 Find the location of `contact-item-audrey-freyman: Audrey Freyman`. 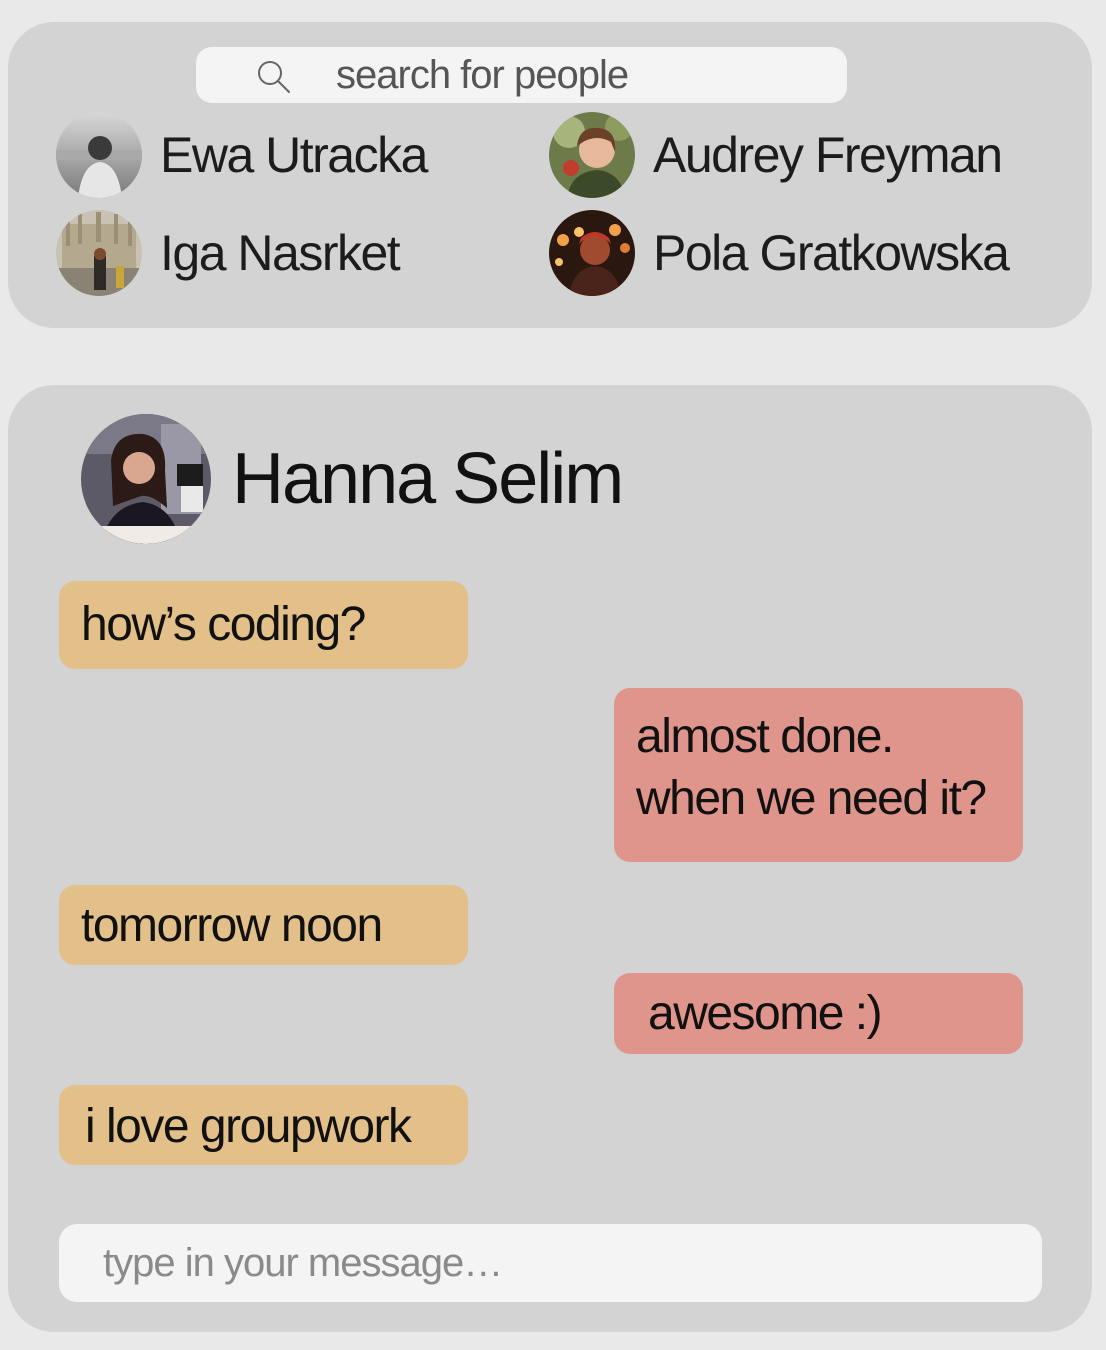

contact-item-audrey-freyman: Audrey Freyman is located at coordinates (776, 155).